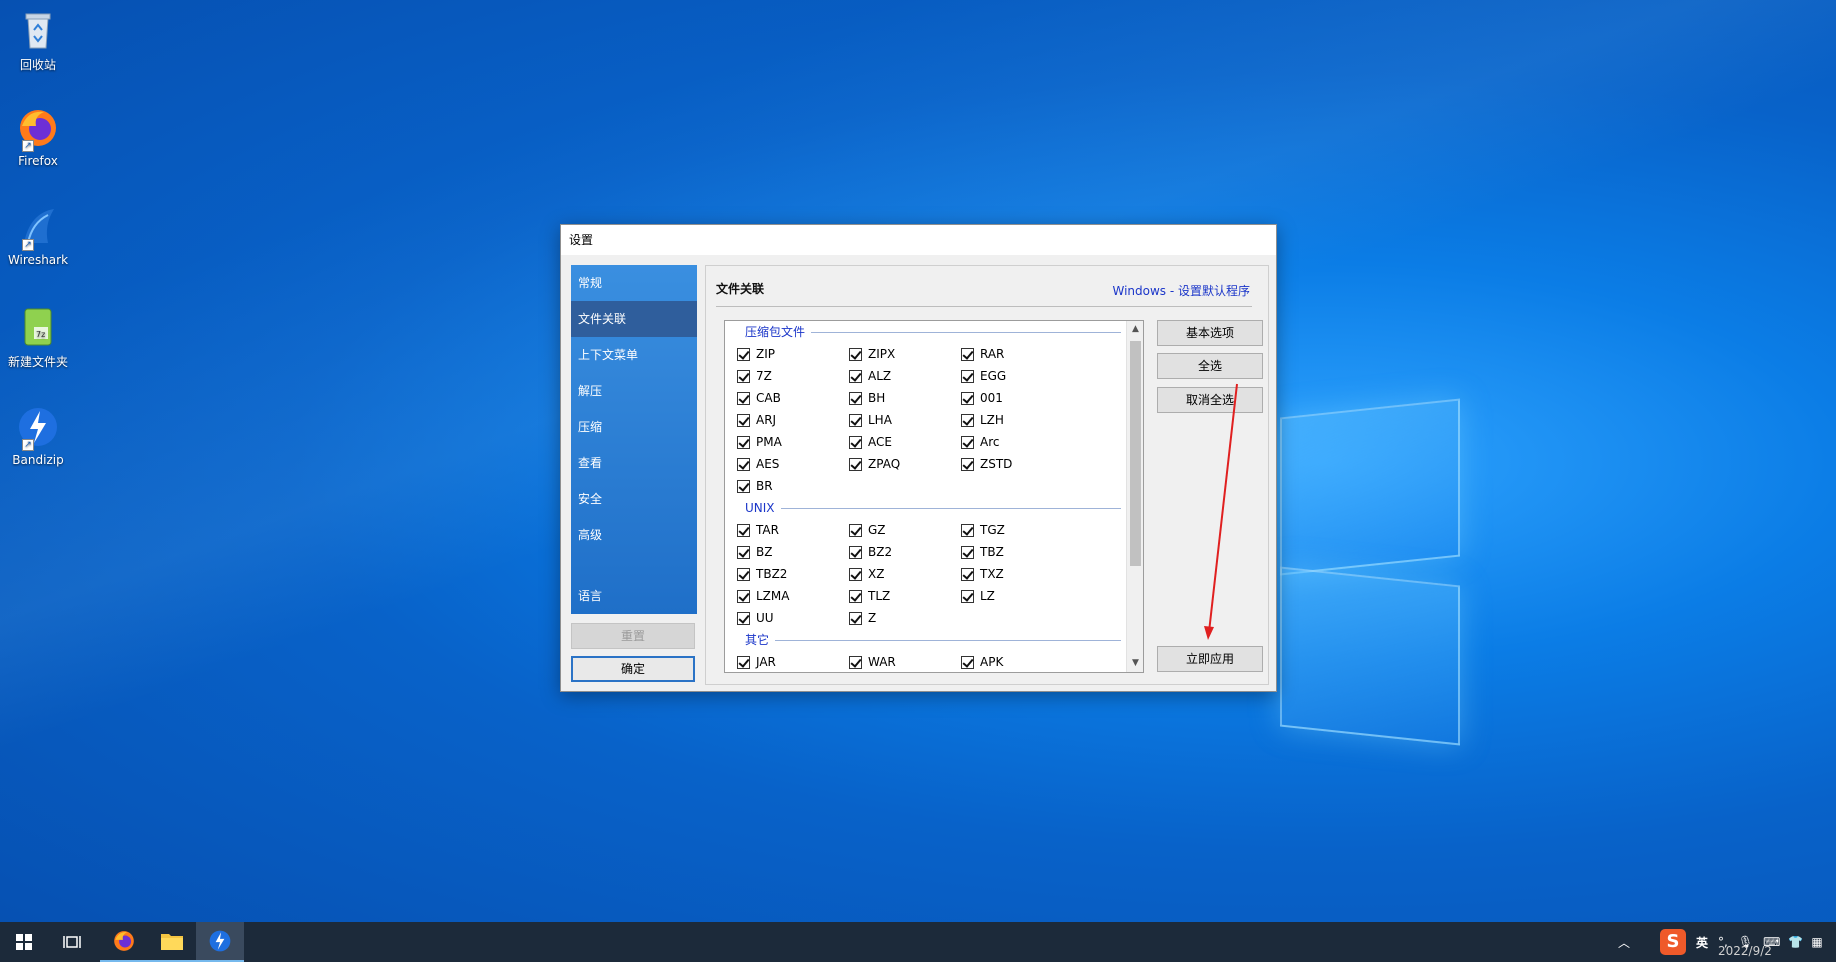  Describe the element at coordinates (634, 283) in the screenshot. I see `sidebar-item-general: 常规` at that location.